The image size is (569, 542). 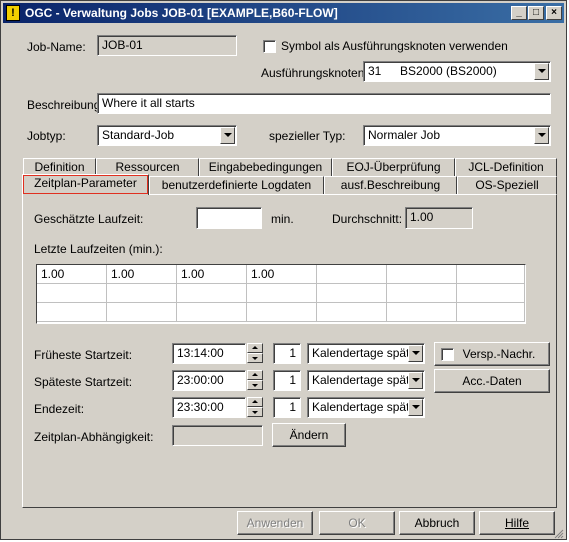 What do you see at coordinates (56, 47) in the screenshot?
I see `job-name-label: Job-Name:` at bounding box center [56, 47].